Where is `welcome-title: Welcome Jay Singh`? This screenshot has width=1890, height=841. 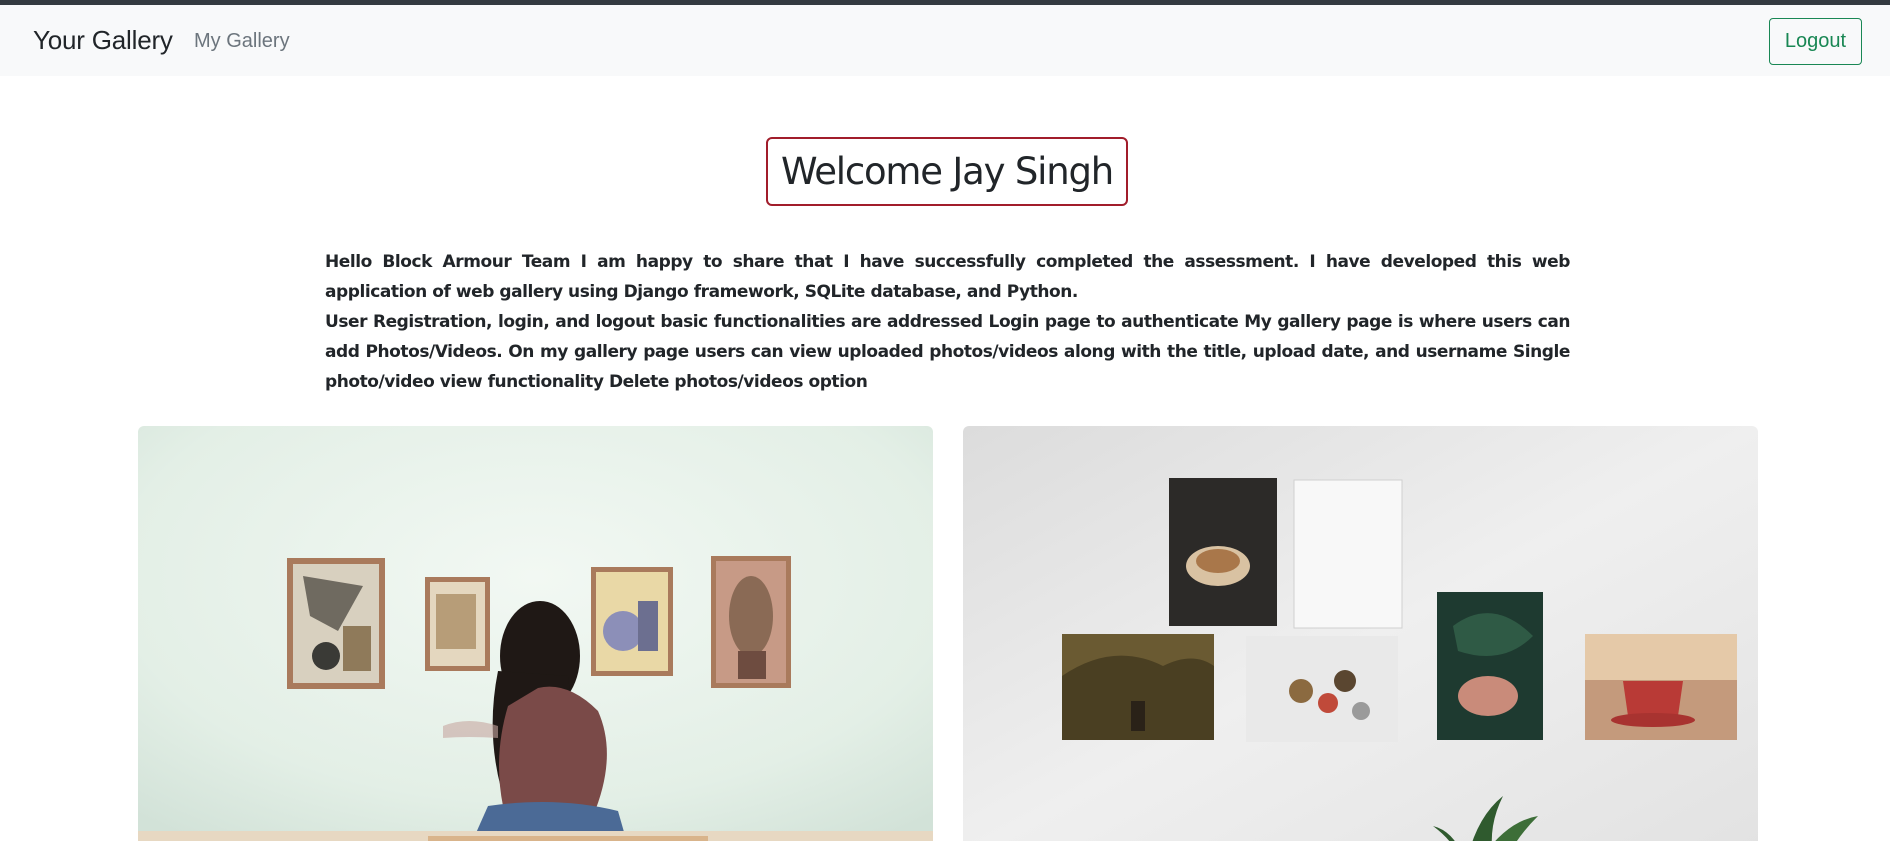 welcome-title: Welcome Jay Singh is located at coordinates (947, 171).